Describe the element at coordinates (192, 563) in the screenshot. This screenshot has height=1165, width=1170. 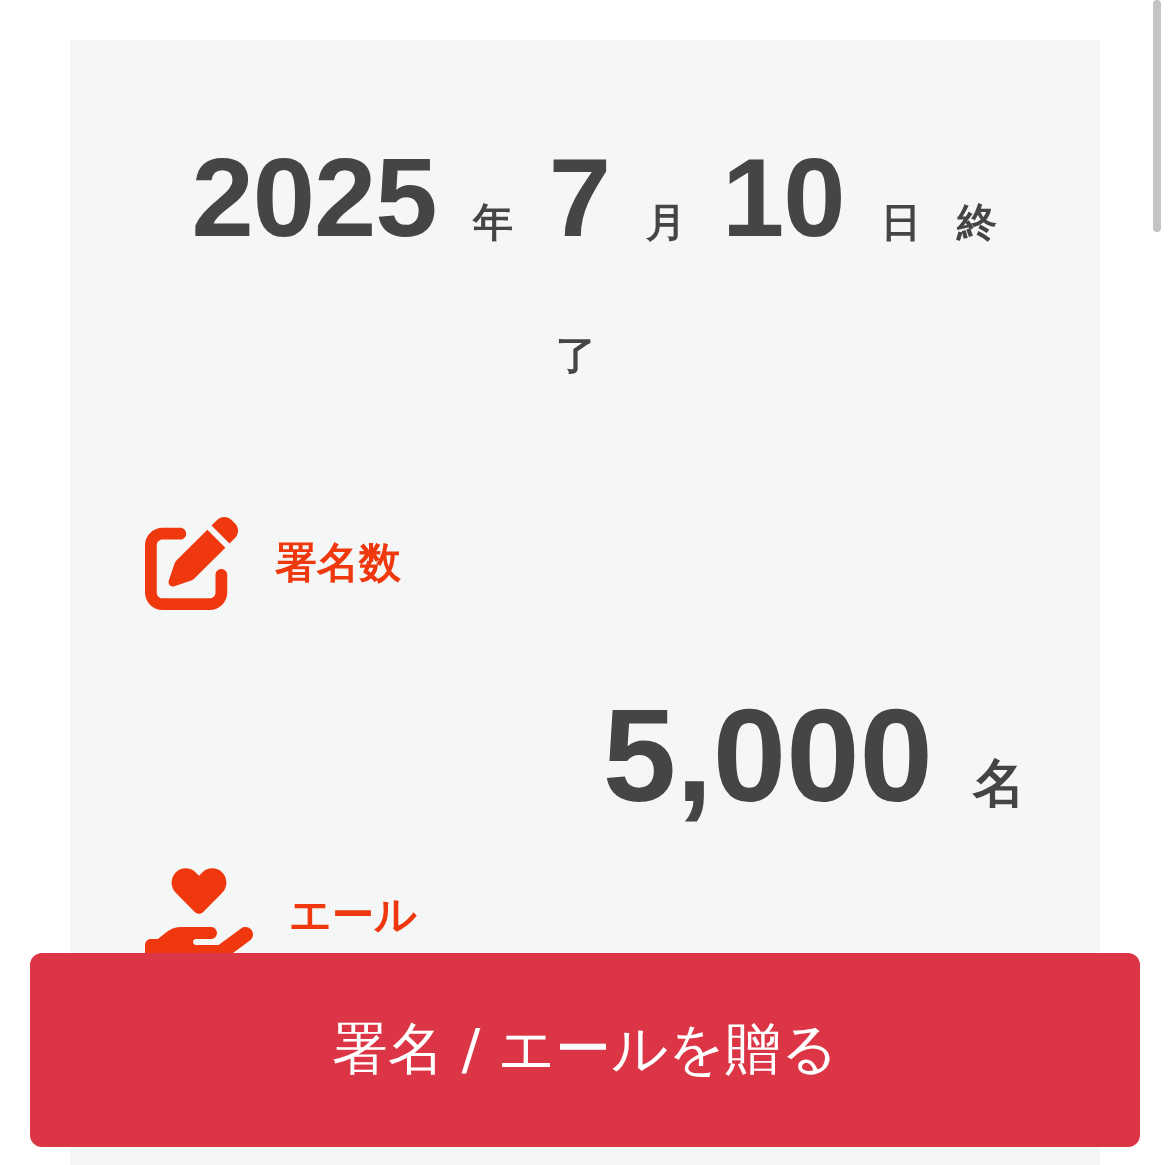
I see `edit-icon` at that location.